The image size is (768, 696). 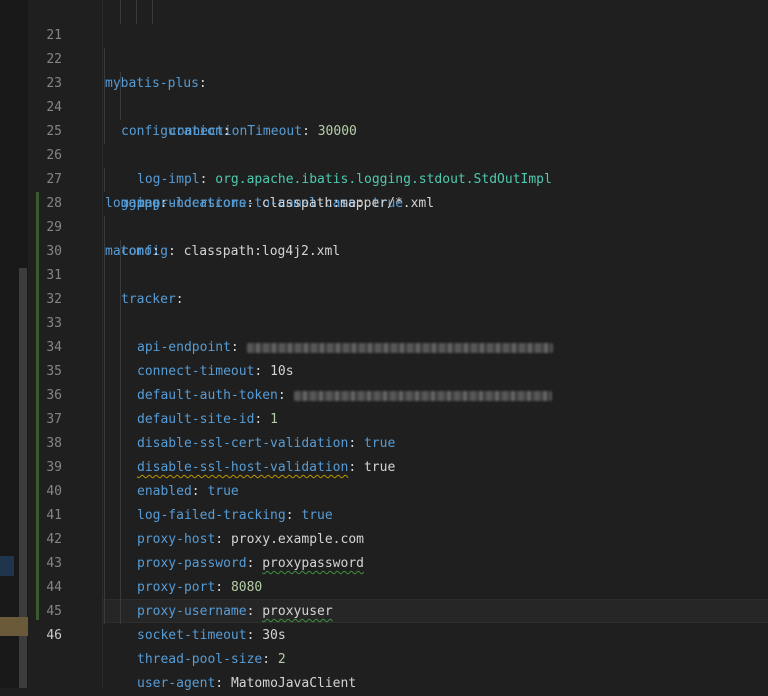 I want to click on yaml-value: MatomoJavaClient, so click(x=293, y=683).